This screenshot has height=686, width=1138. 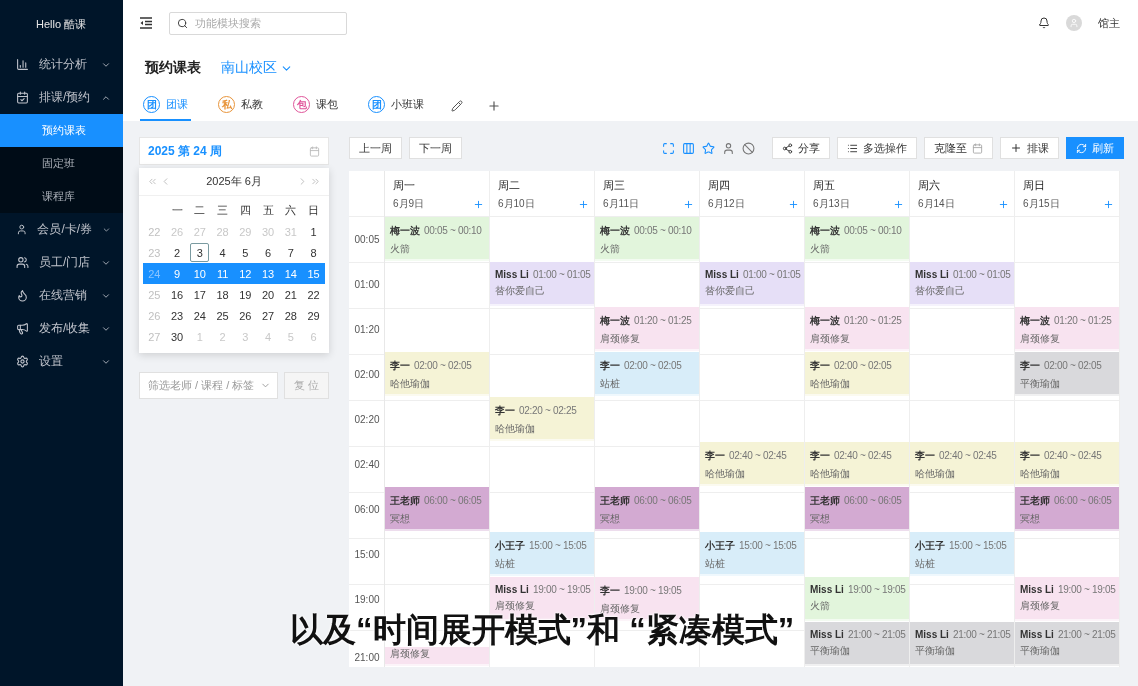 What do you see at coordinates (367, 239) in the screenshot?
I see `time-label: 00:05` at bounding box center [367, 239].